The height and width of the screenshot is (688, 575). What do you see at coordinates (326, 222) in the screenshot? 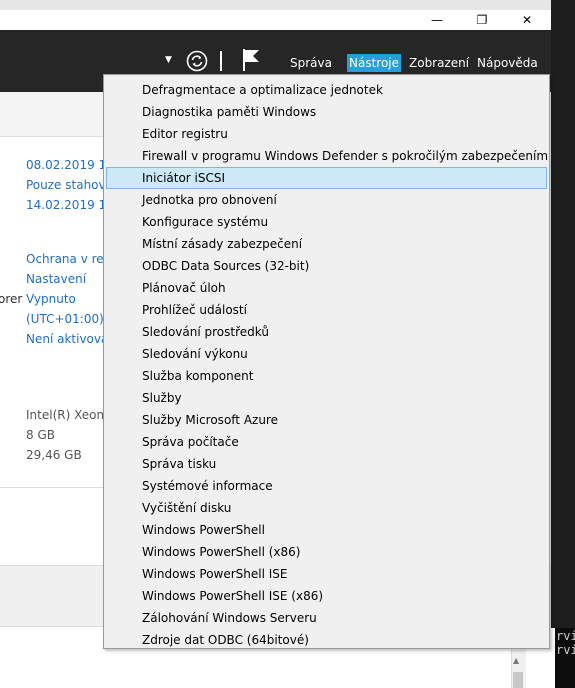
I see `tools-menu-item: Konfigurace systému` at bounding box center [326, 222].